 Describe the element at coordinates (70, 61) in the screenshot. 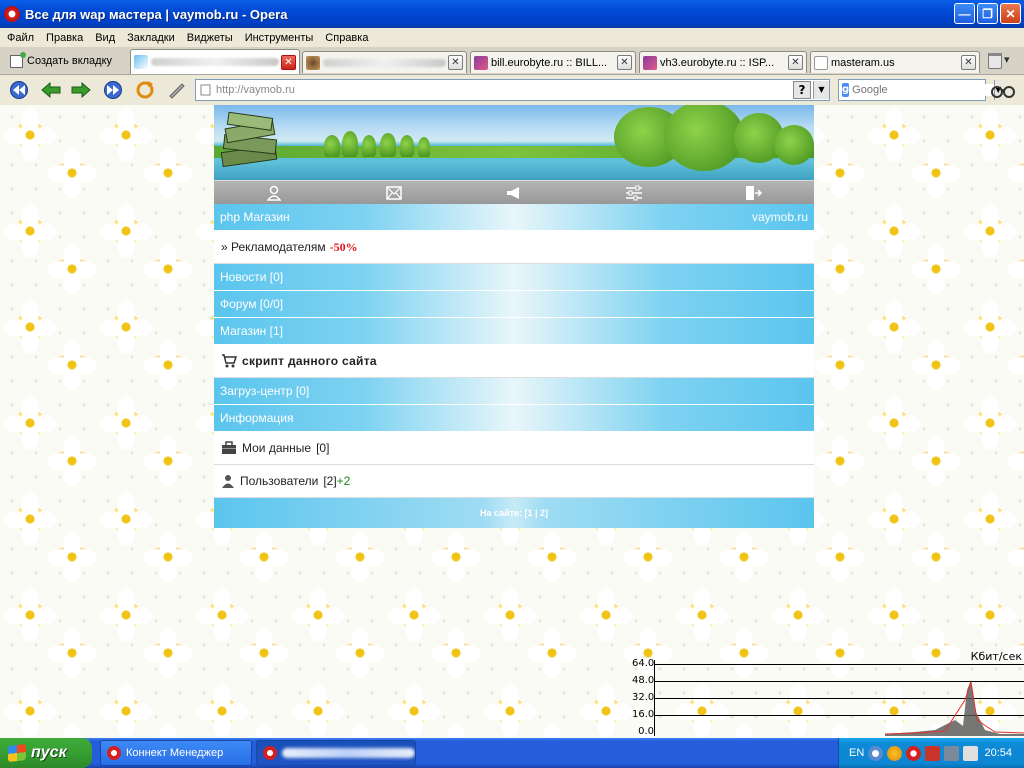

I see `new-tab-label: Создать вкладку` at that location.